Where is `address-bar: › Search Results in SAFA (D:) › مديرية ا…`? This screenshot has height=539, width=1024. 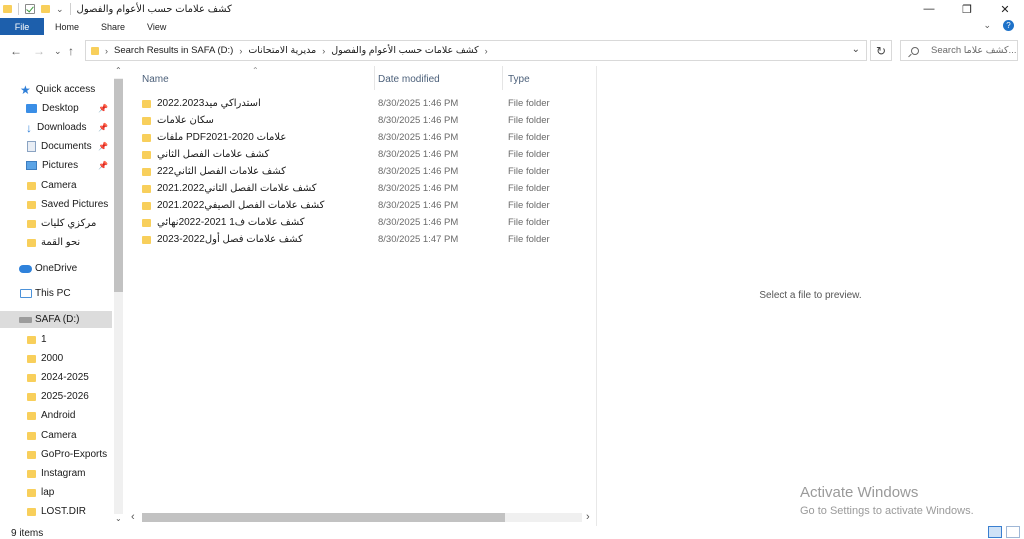 address-bar: › Search Results in SAFA (D:) › مديرية ا… is located at coordinates (476, 50).